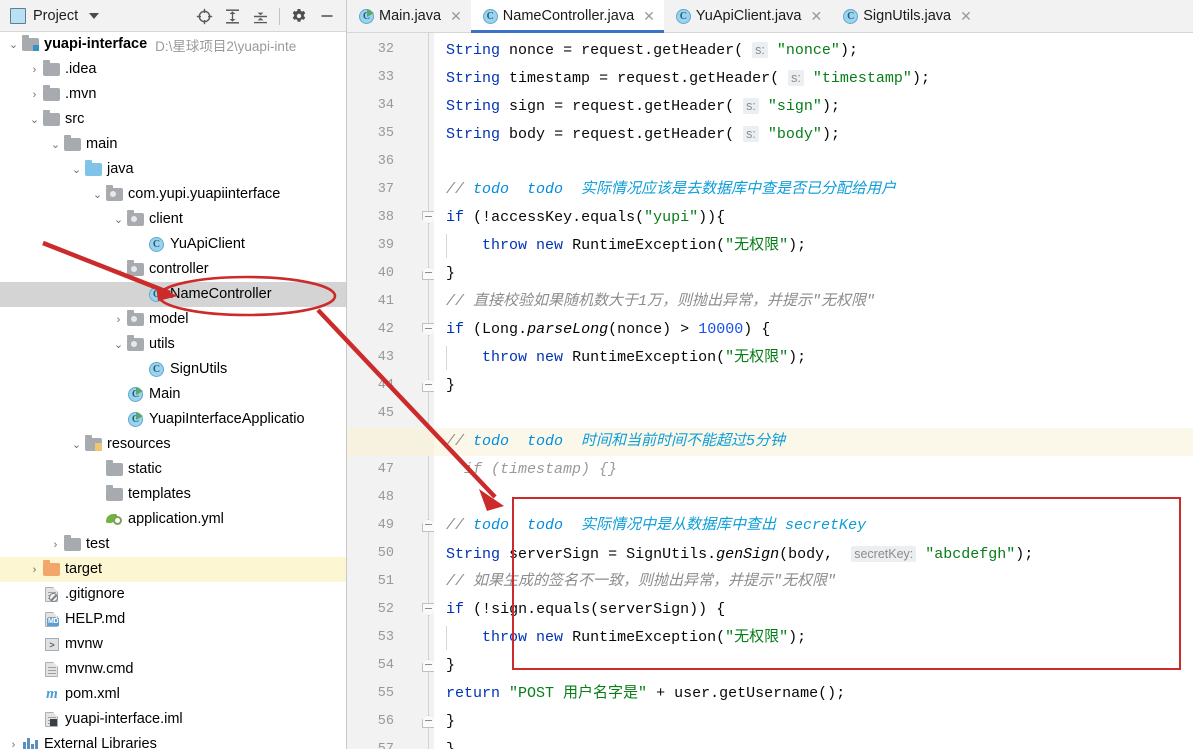 This screenshot has width=1193, height=749. What do you see at coordinates (173, 619) in the screenshot?
I see `tree-item-help-md: MD HELP.md` at bounding box center [173, 619].